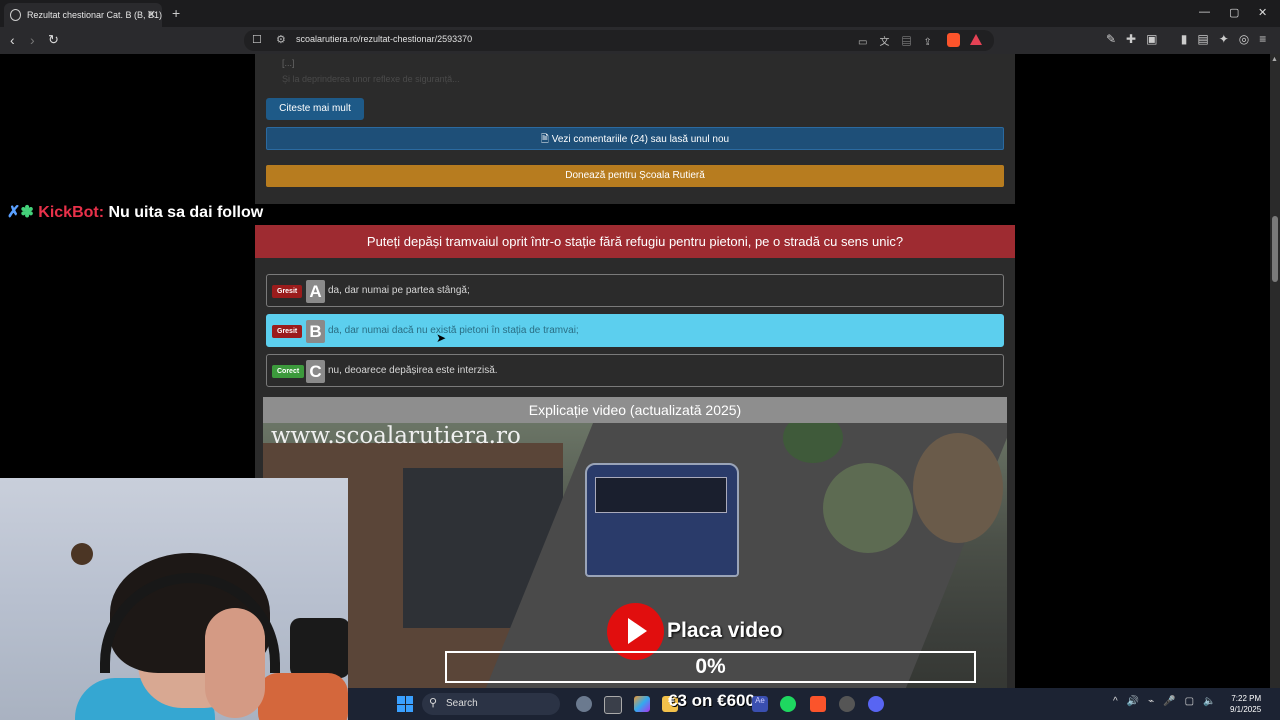 This screenshot has height=720, width=1280. What do you see at coordinates (71, 212) in the screenshot?
I see `bot-name: KickBot:` at bounding box center [71, 212].